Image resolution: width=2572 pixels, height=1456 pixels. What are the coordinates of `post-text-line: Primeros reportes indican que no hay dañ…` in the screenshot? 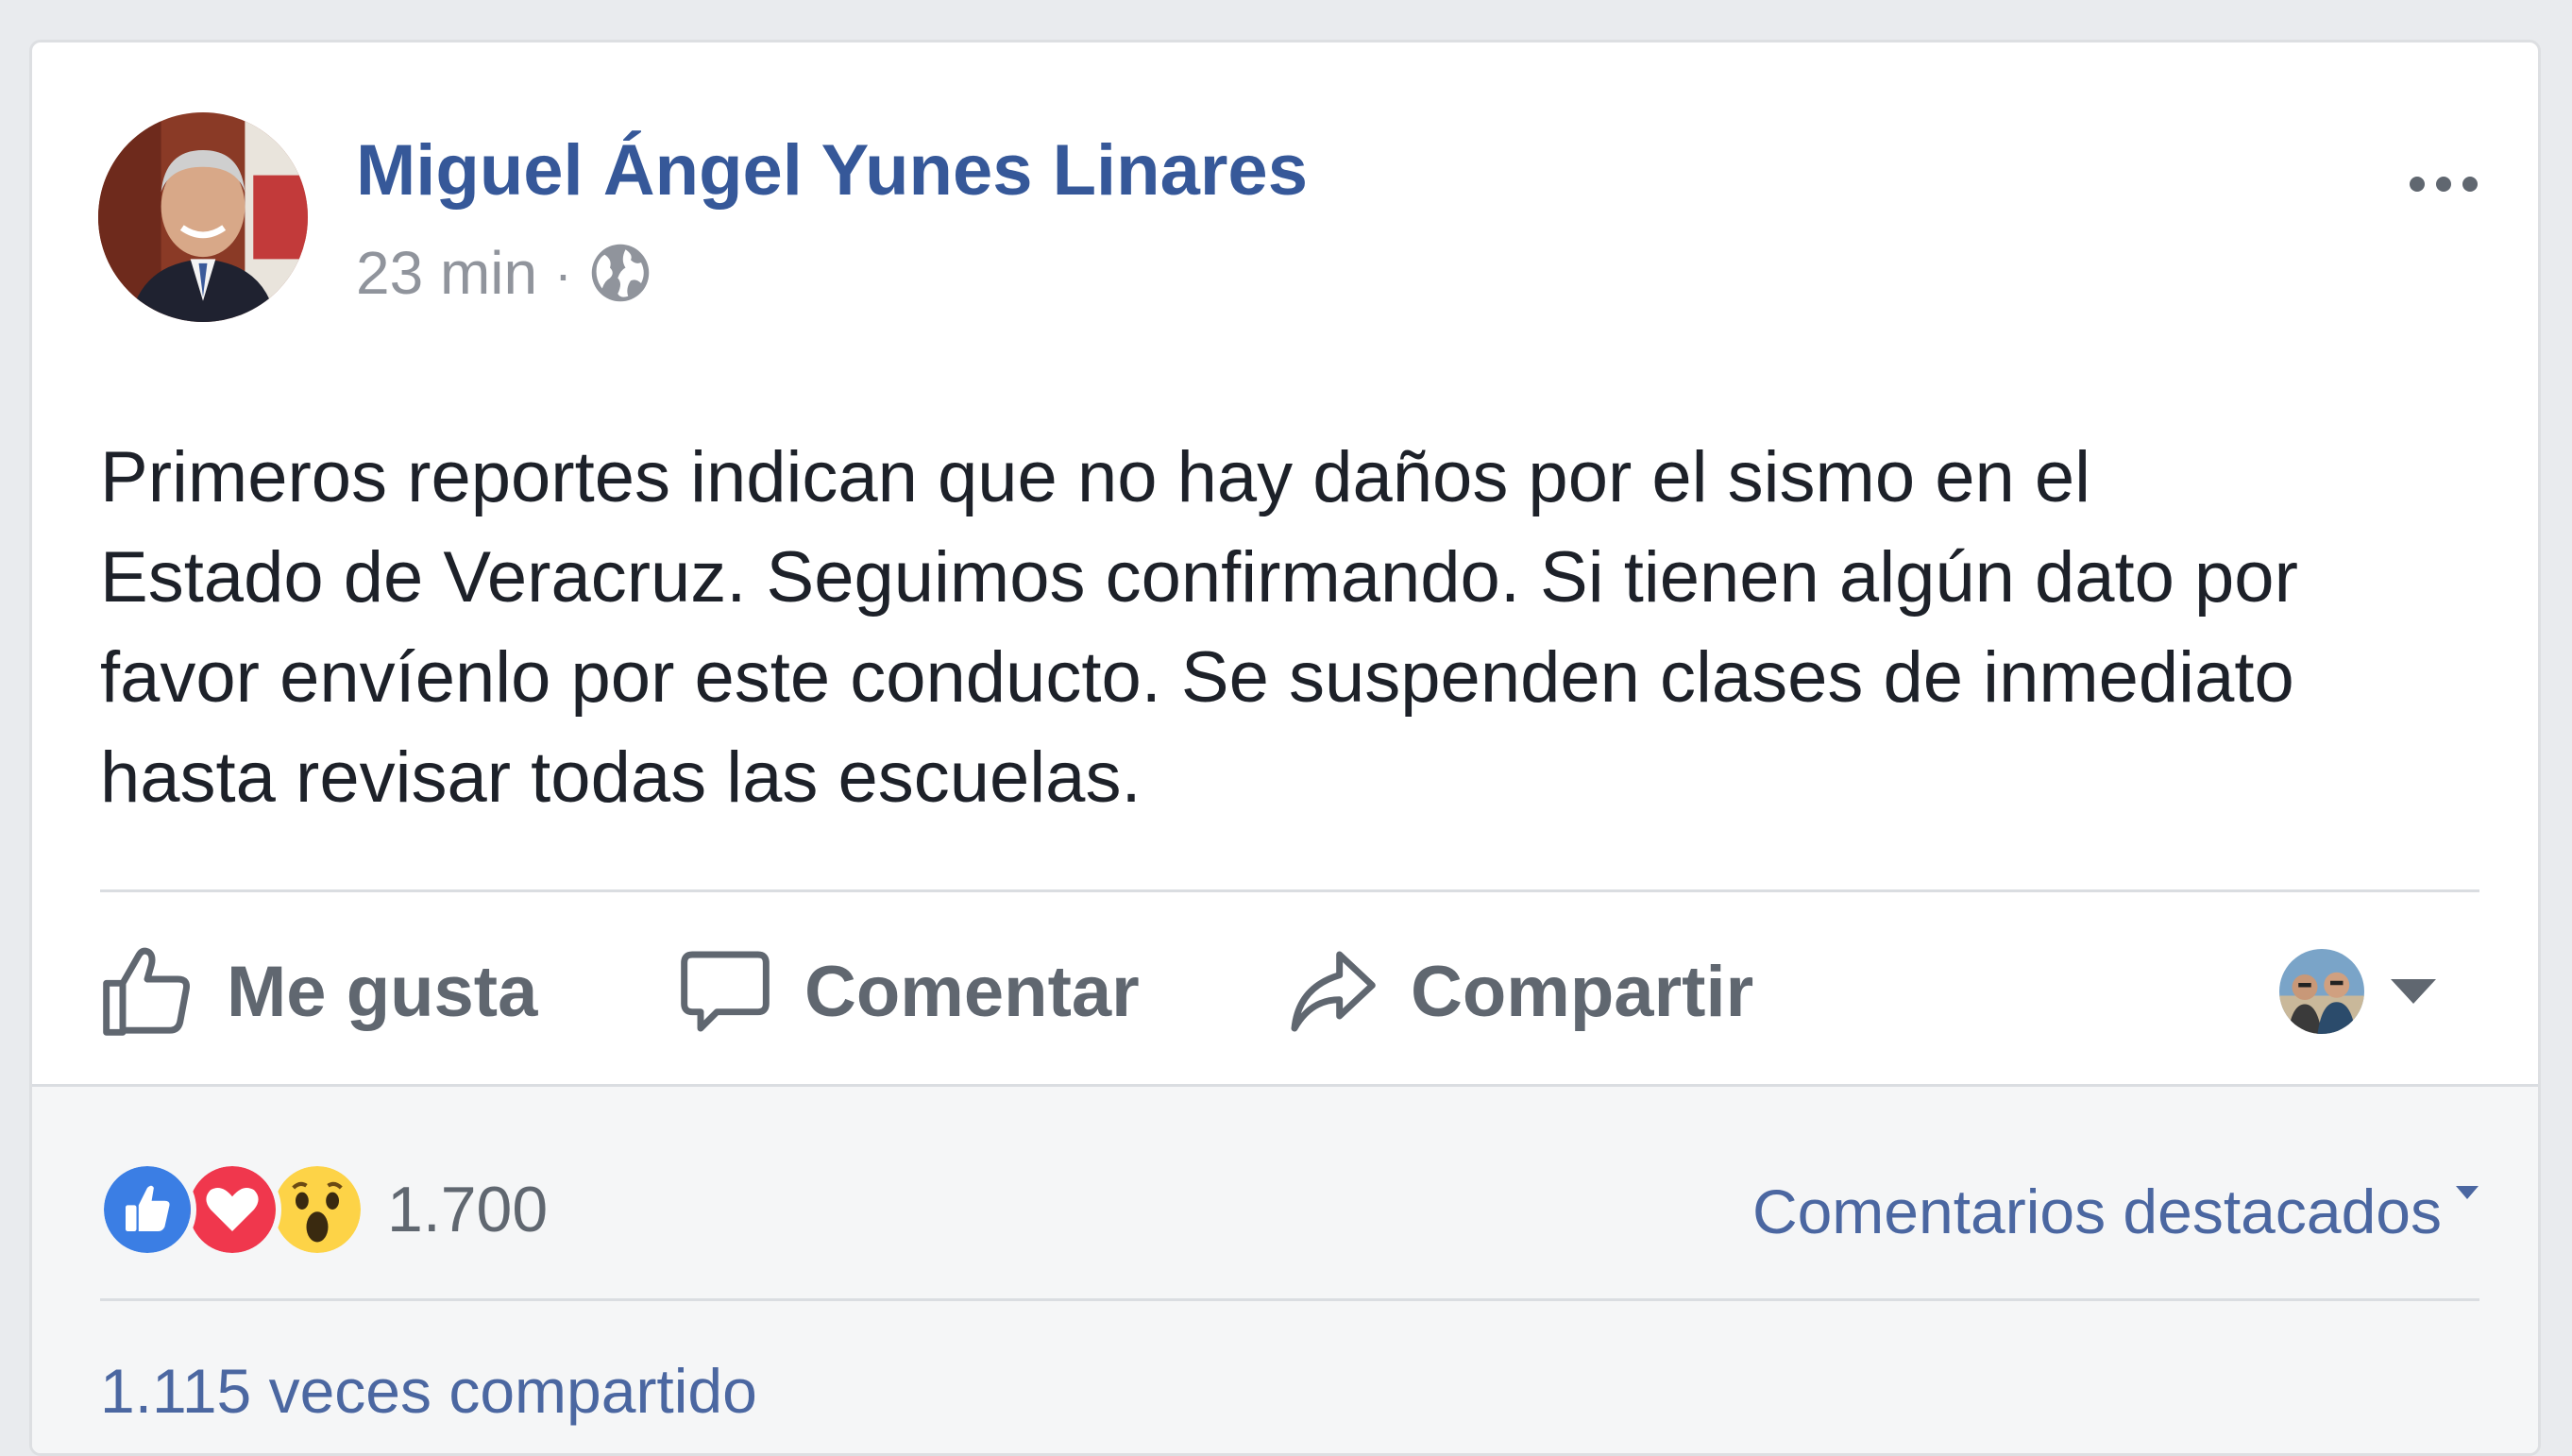 It's located at (1095, 477).